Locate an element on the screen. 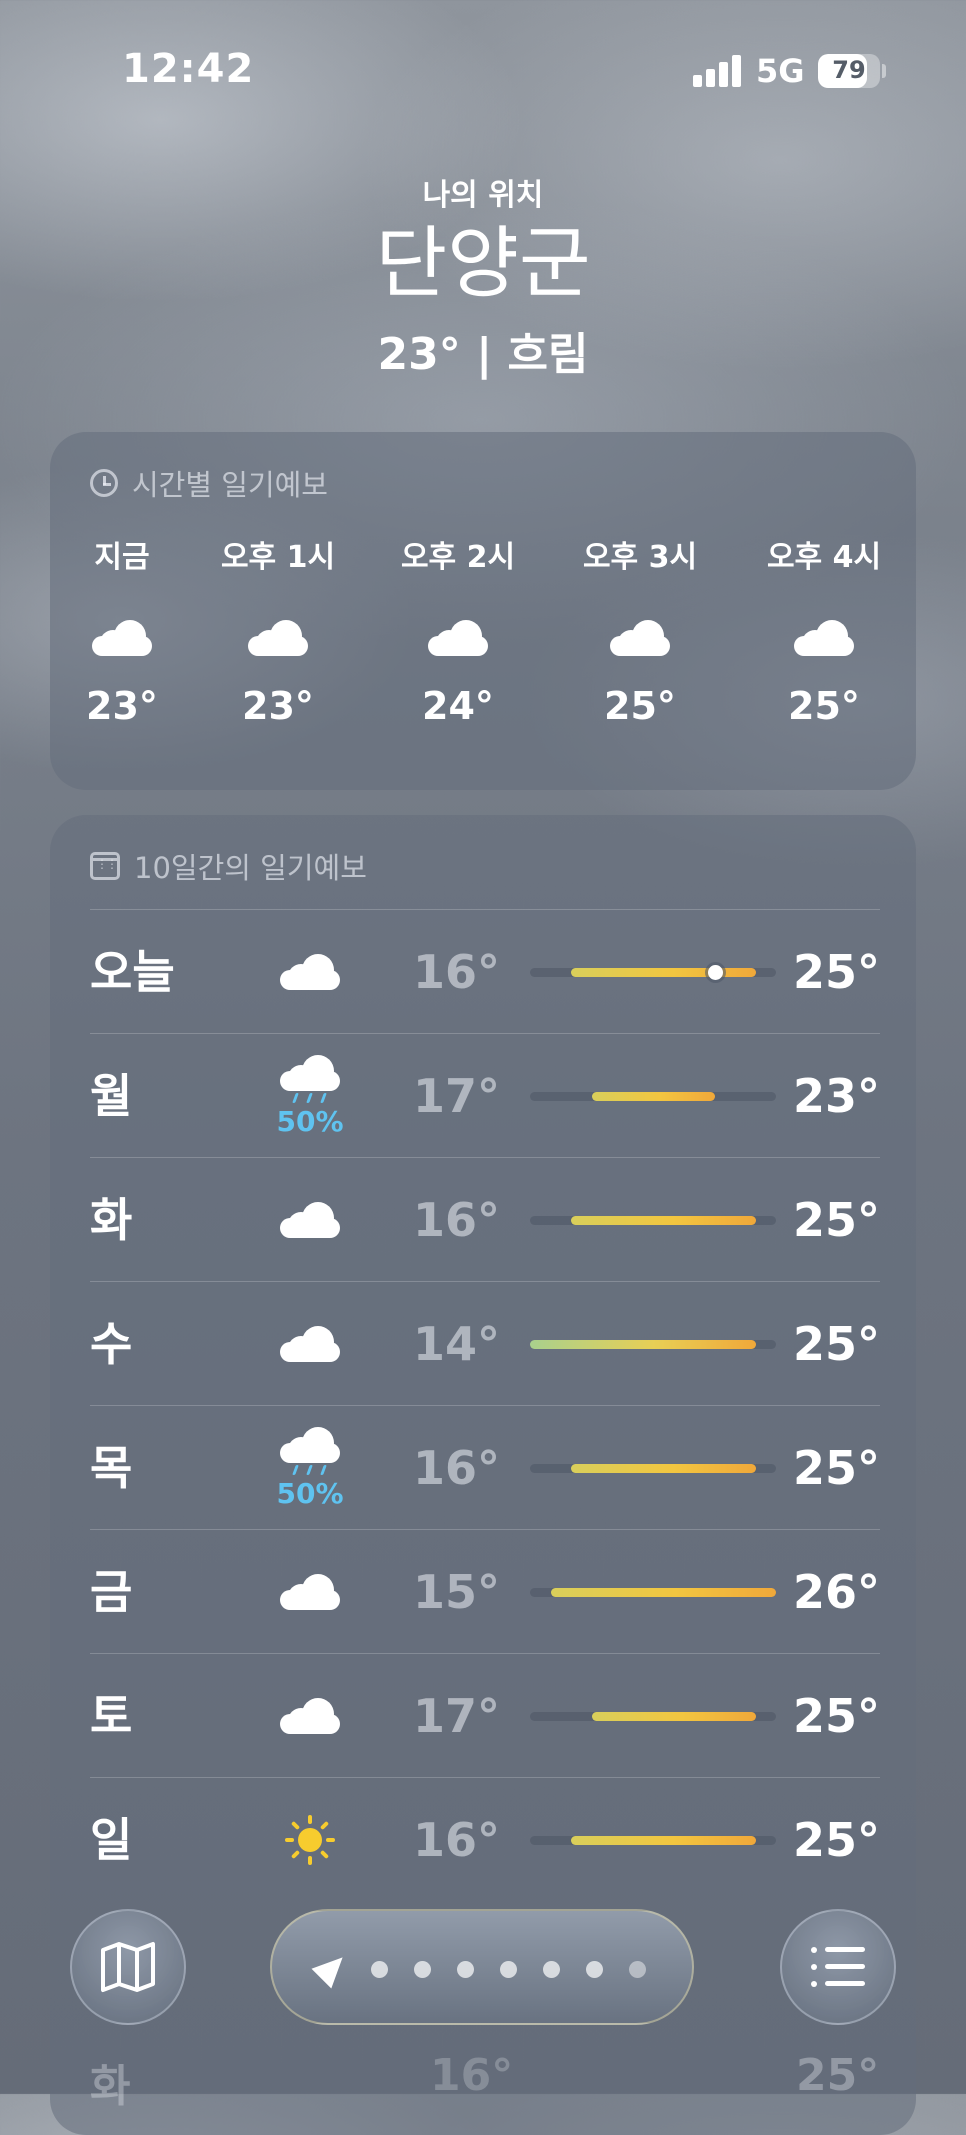 The width and height of the screenshot is (966, 2135). peek-high: 25° is located at coordinates (838, 2075).